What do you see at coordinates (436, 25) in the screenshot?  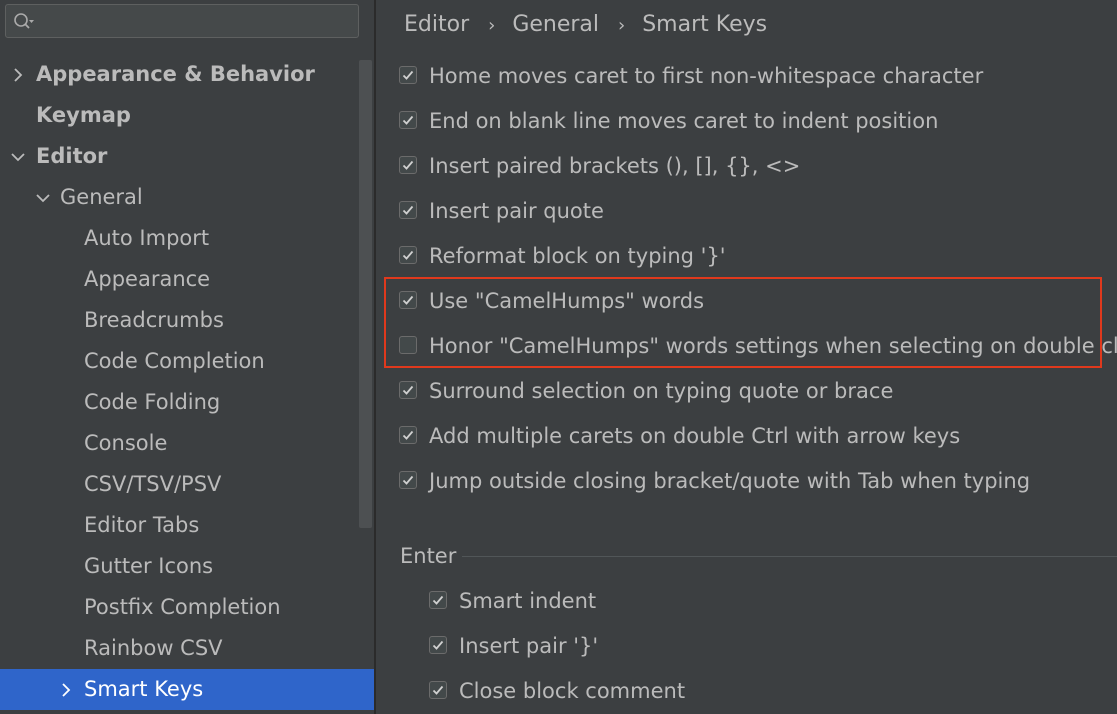 I see `breadcrumb-item-editor: Editor` at bounding box center [436, 25].